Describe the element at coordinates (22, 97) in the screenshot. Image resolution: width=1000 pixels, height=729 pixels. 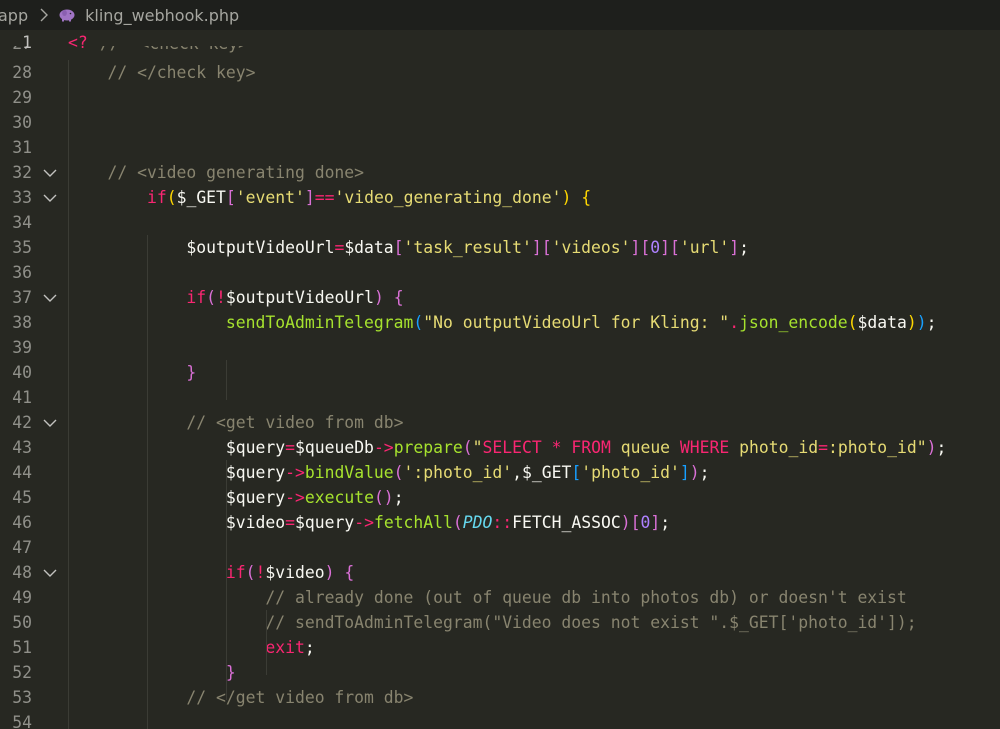
I see `line-number: 29` at that location.